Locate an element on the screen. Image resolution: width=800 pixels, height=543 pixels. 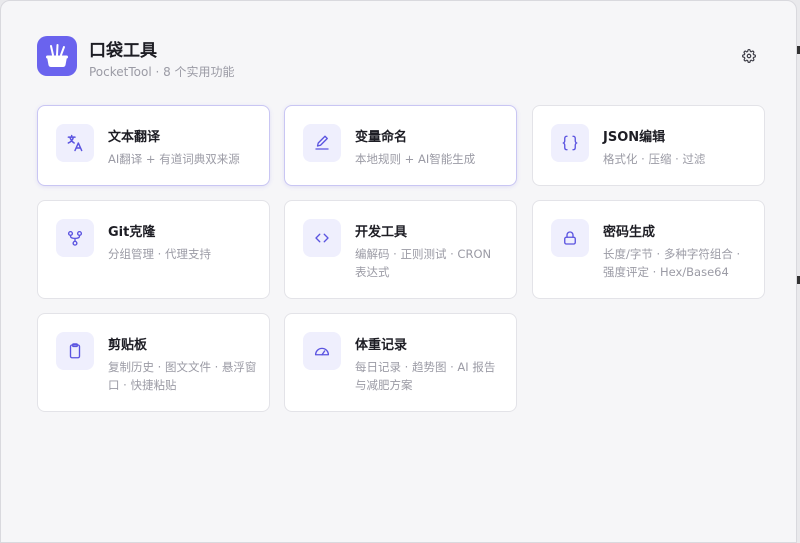
tool-desc: 本地规则 + AI智能生成 is located at coordinates (415, 159).